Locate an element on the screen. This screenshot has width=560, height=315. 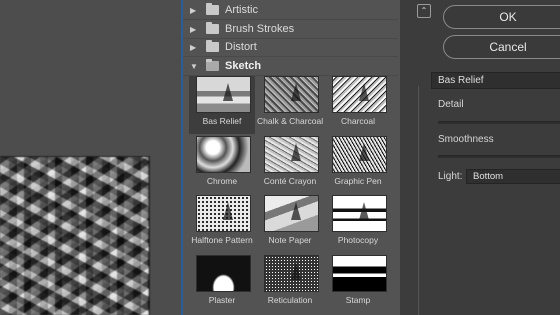
thumb-label: Conté Crayon is located at coordinates (290, 181).